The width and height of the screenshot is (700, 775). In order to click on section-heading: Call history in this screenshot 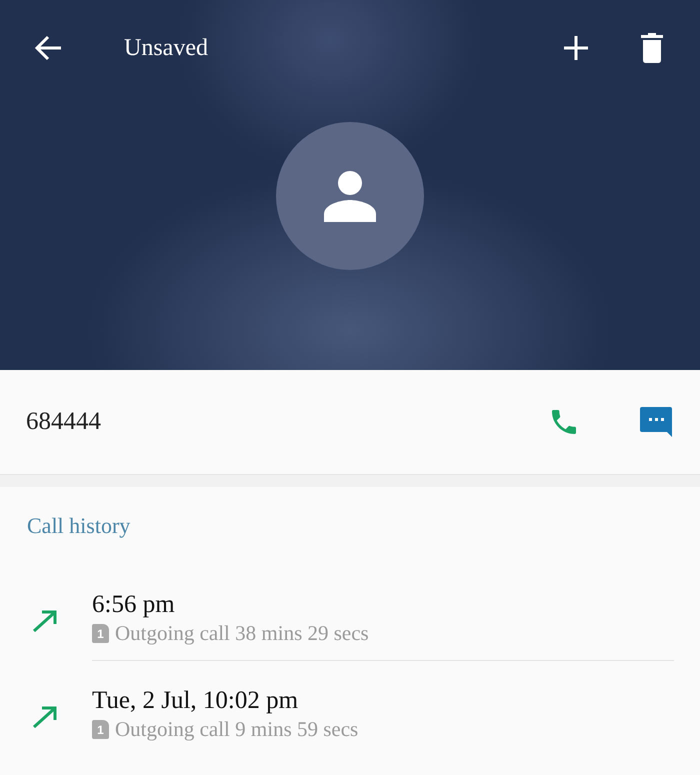, I will do `click(79, 526)`.